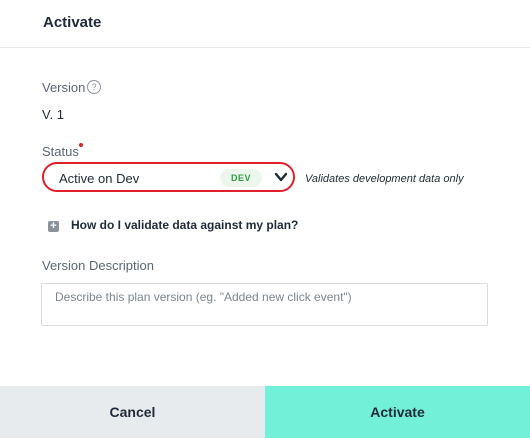 The height and width of the screenshot is (438, 530). What do you see at coordinates (384, 179) in the screenshot?
I see `status-hint: Validates development data only` at bounding box center [384, 179].